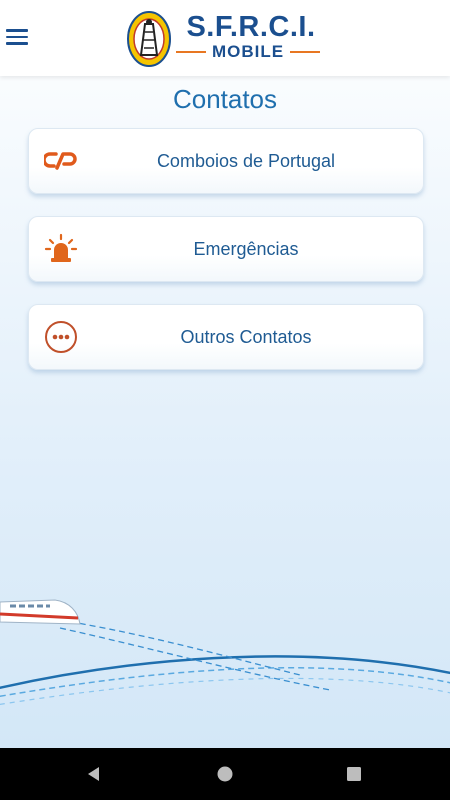  I want to click on siren-icon, so click(61, 249).